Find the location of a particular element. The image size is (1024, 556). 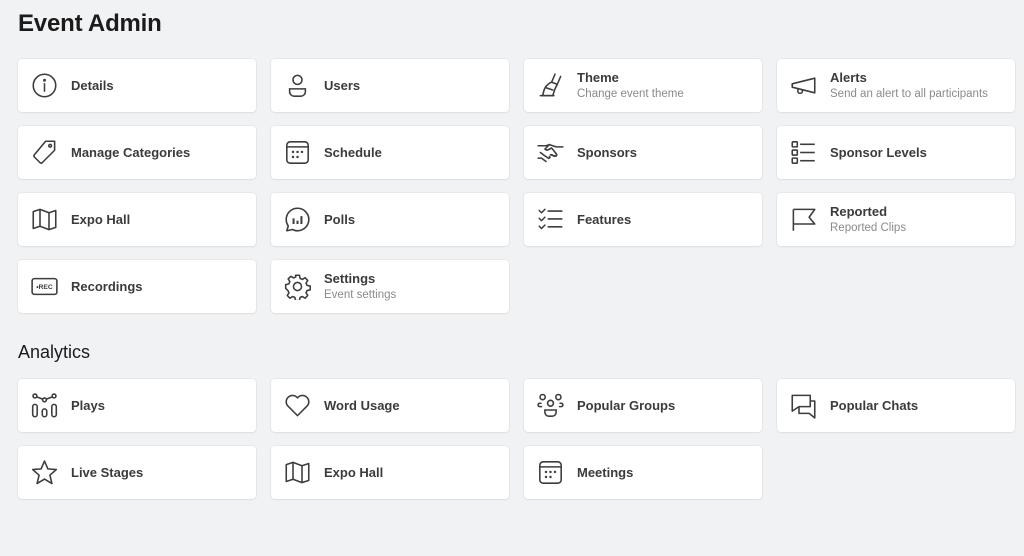

admin-card-details: Details is located at coordinates (137, 85).